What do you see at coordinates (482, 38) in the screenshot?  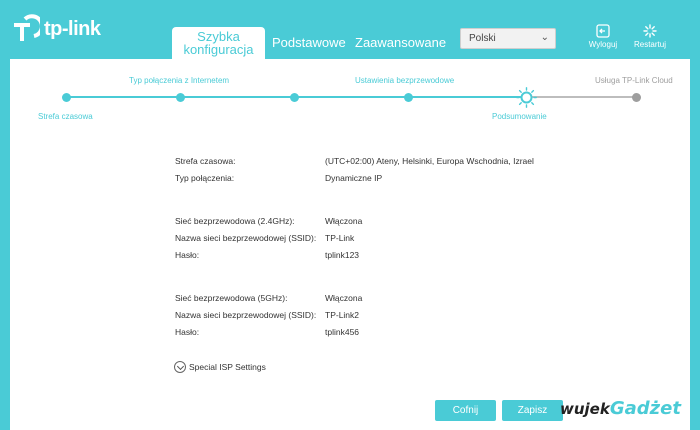 I see `language-select-value: Polski` at bounding box center [482, 38].